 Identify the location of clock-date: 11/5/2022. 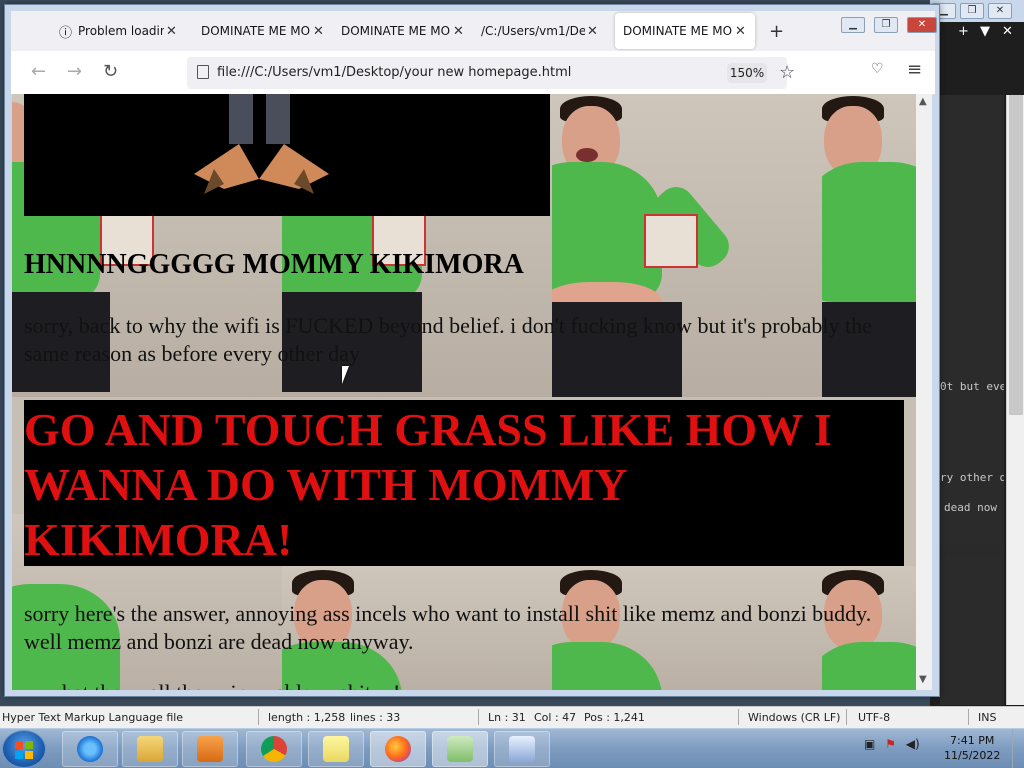
(972, 755).